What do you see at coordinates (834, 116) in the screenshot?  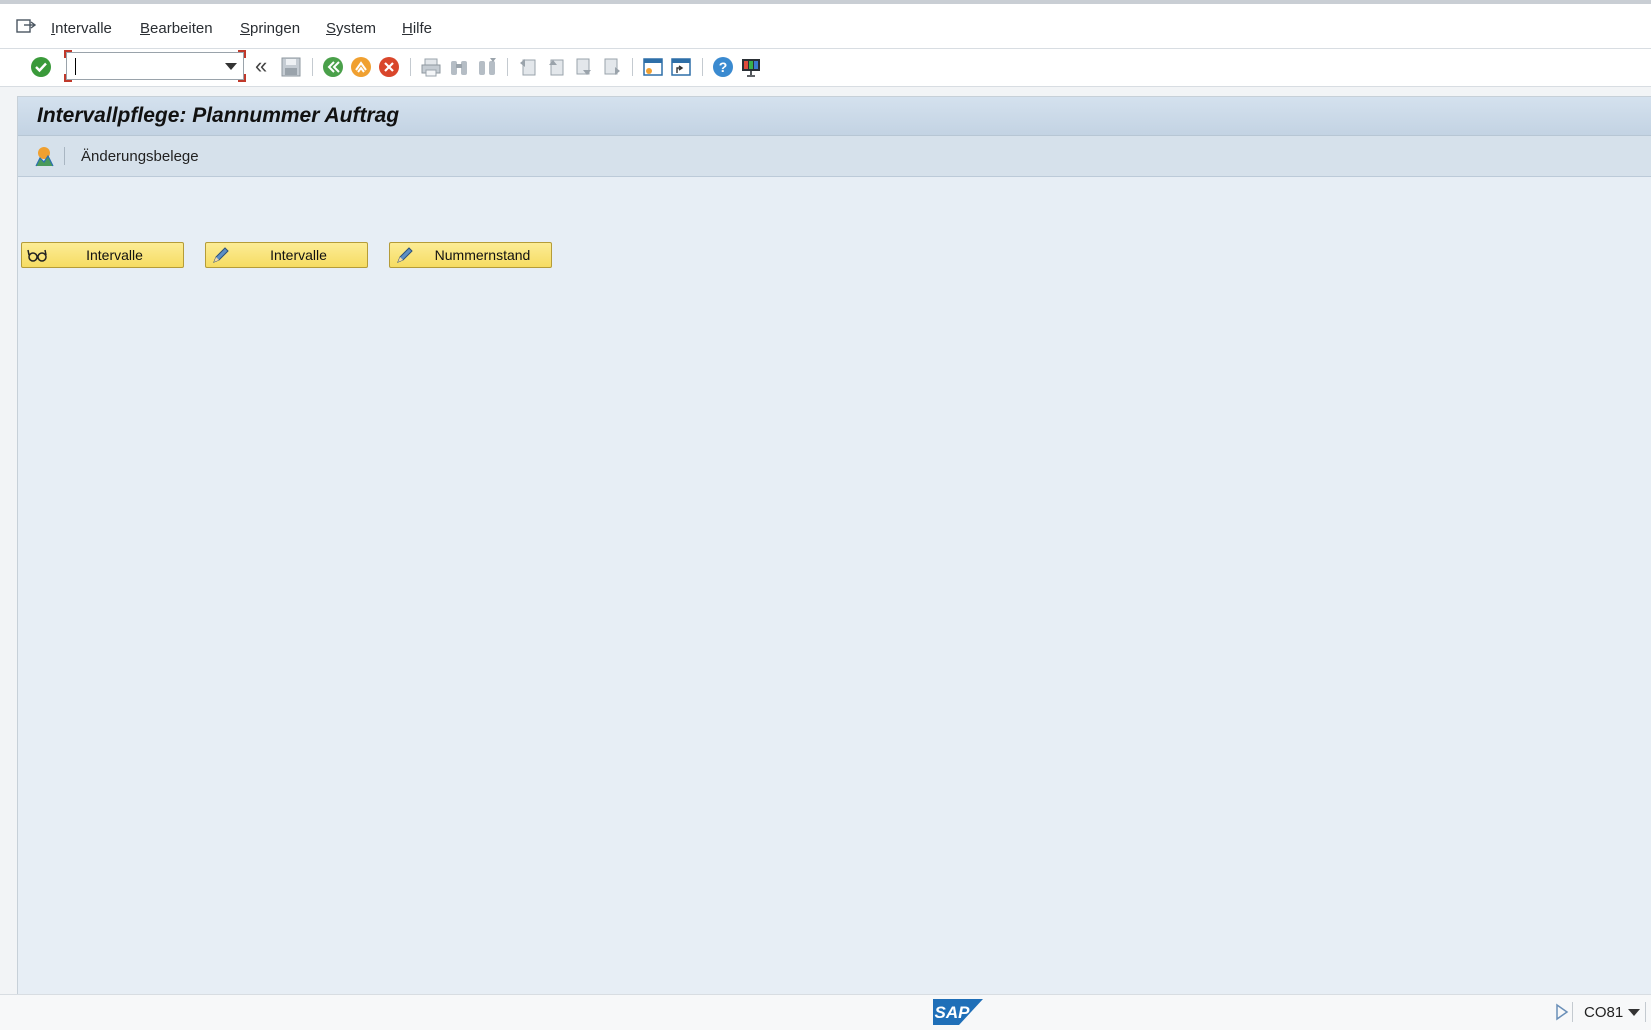 I see `screen-title-bar: Intervallpflege: Plannummer Auftrag` at bounding box center [834, 116].